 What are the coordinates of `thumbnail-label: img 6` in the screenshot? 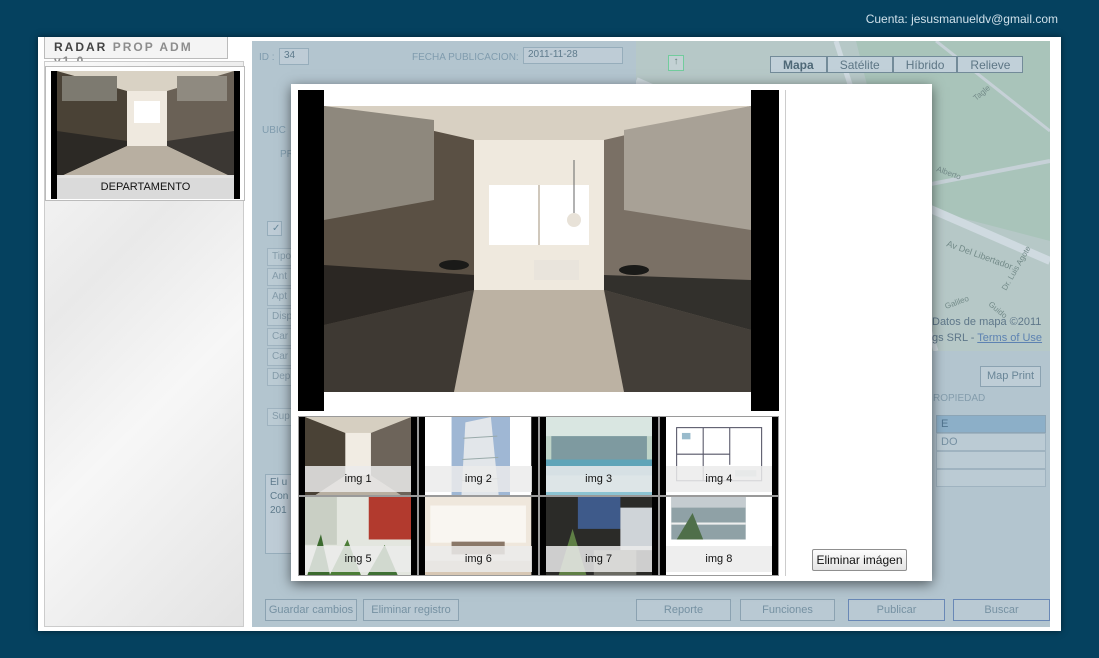 It's located at (478, 559).